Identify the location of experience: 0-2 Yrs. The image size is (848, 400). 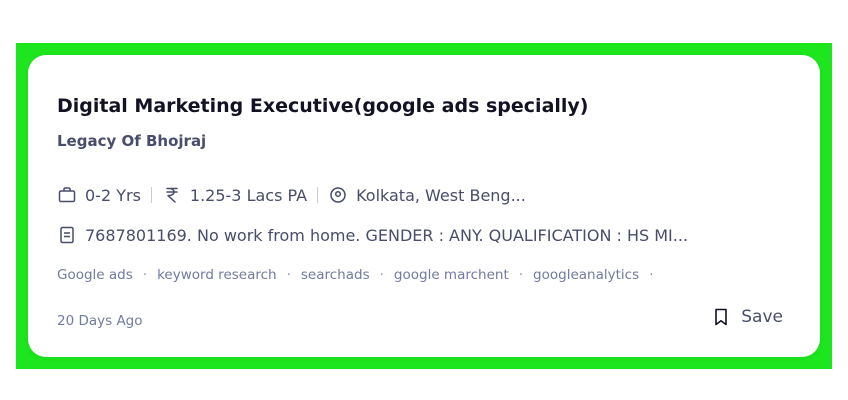
(99, 195).